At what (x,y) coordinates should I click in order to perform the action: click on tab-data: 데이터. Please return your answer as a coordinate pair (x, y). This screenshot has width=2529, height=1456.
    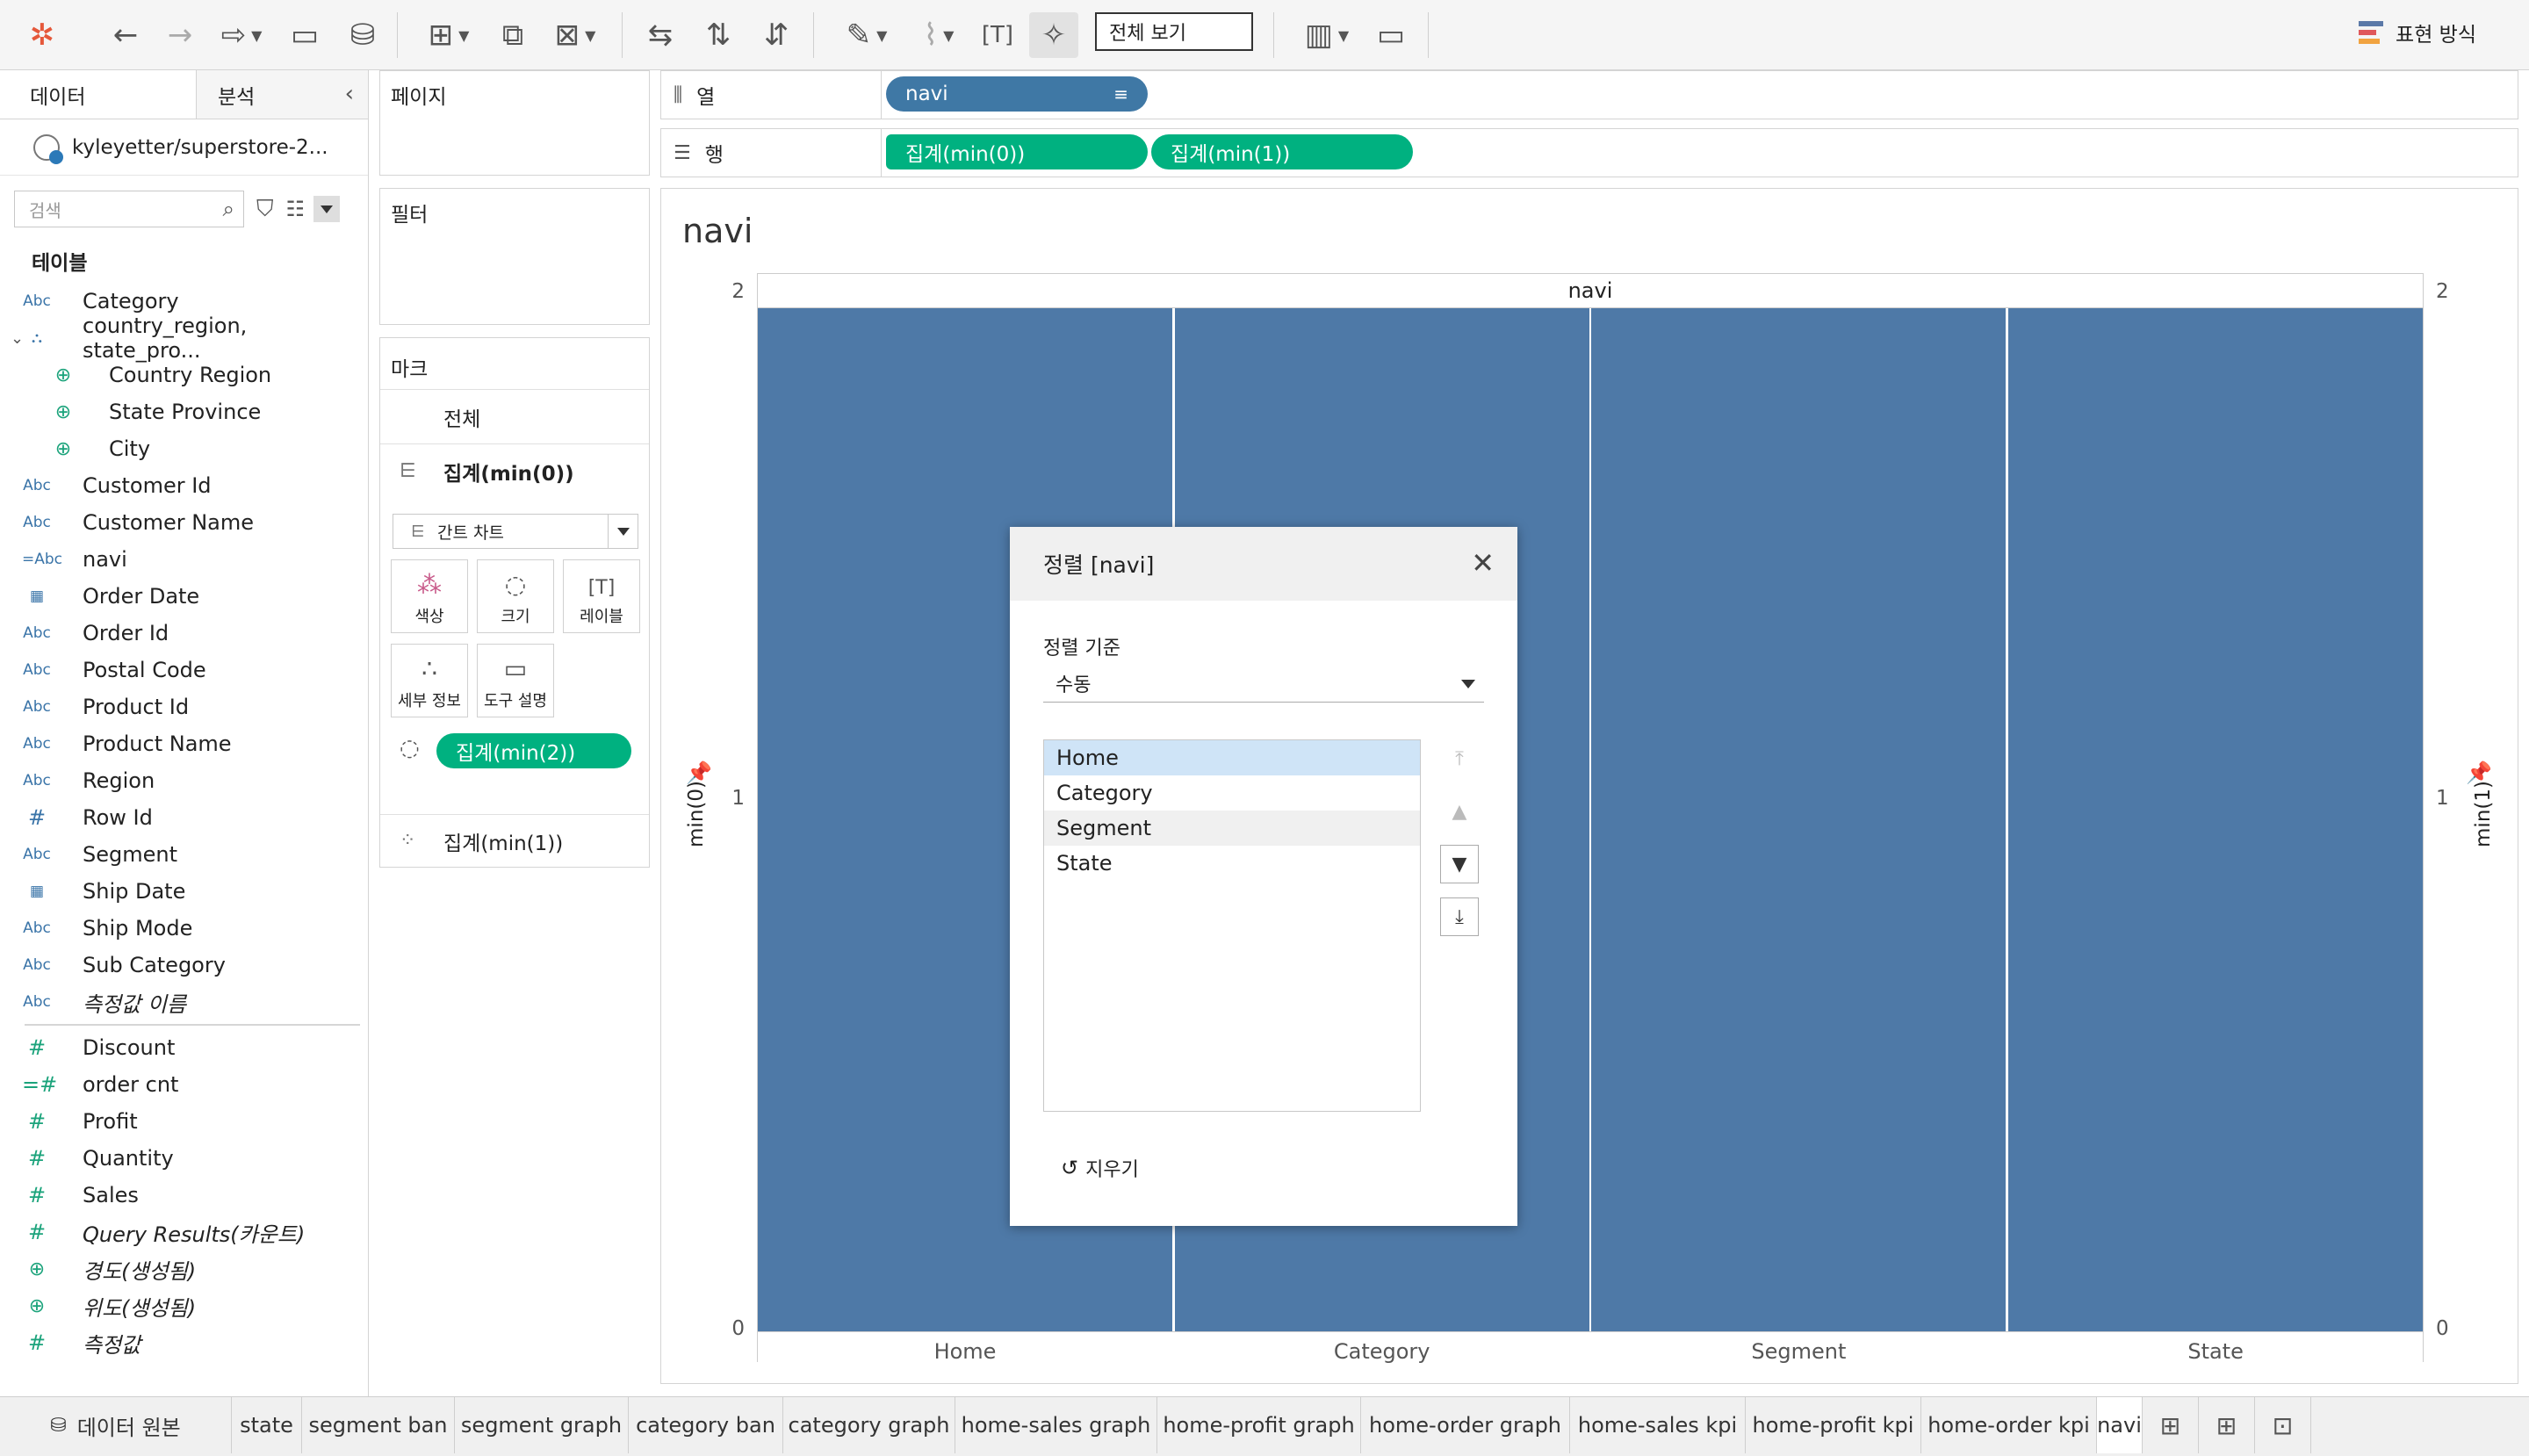
    Looking at the image, I should click on (99, 94).